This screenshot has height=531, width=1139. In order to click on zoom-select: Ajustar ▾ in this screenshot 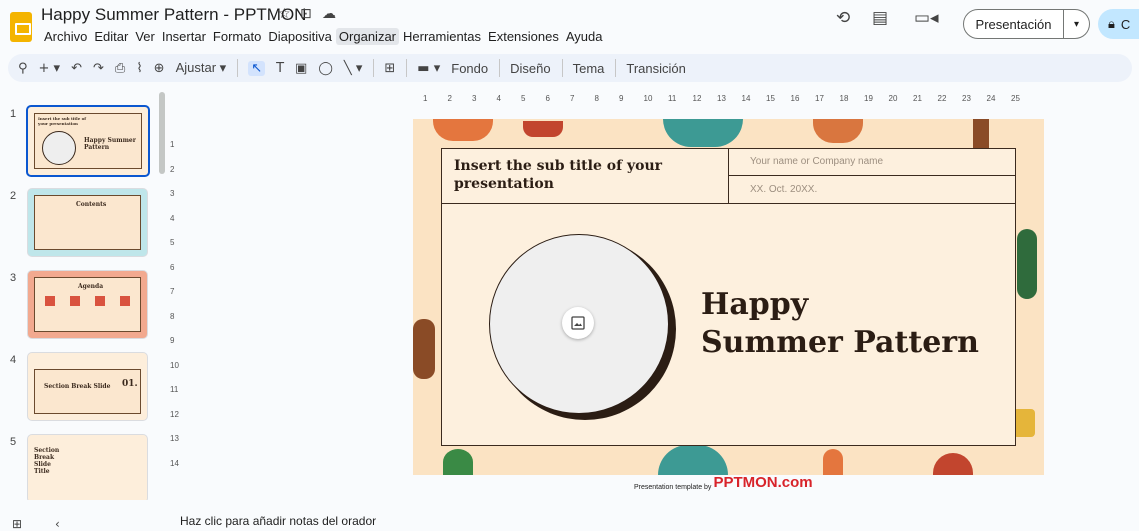, I will do `click(201, 68)`.